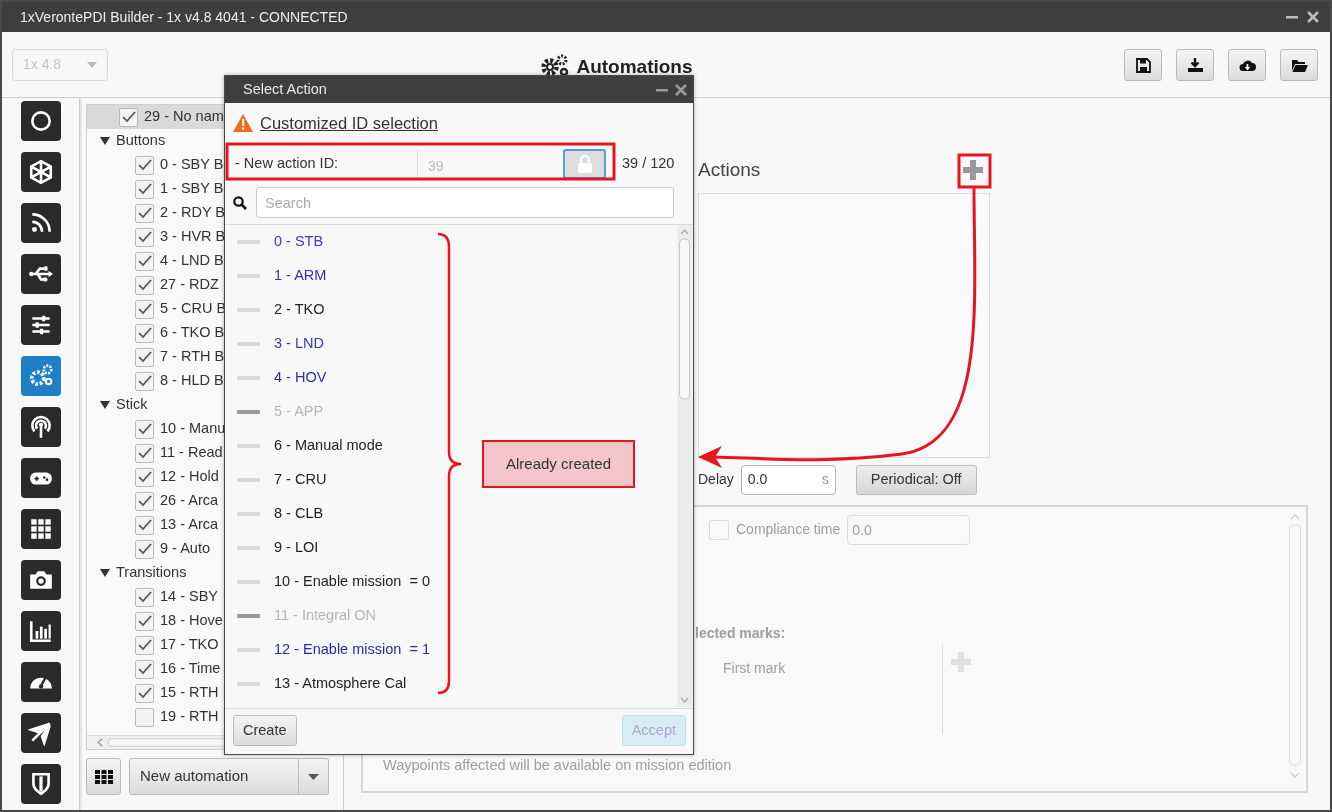 This screenshot has height=812, width=1332. I want to click on search-field: Search, so click(465, 202).